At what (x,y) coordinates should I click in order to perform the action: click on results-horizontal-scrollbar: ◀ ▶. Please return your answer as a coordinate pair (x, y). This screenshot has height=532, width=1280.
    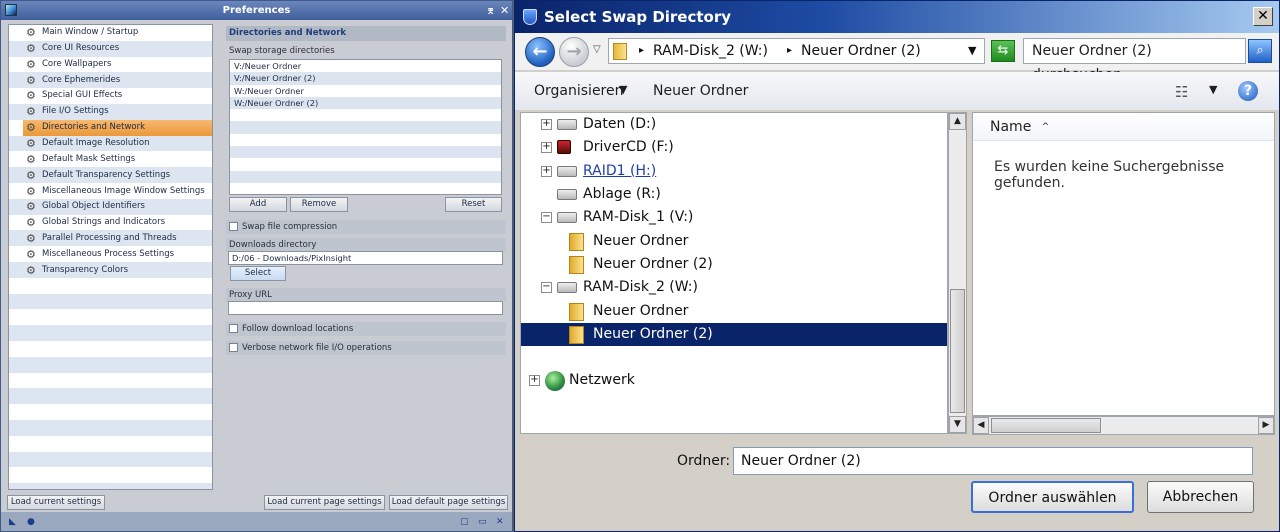
    Looking at the image, I should click on (1123, 425).